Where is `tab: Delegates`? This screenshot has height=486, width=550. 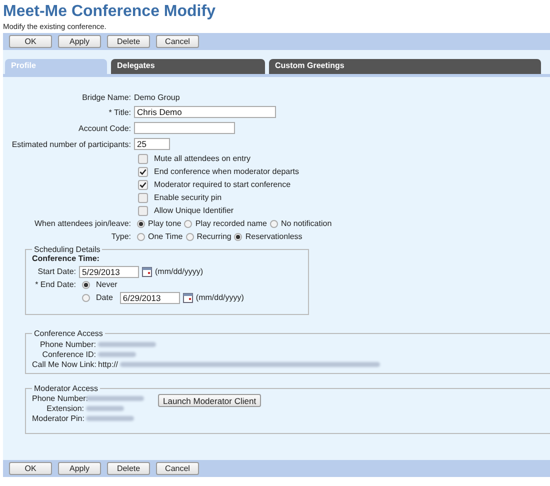
tab: Delegates is located at coordinates (188, 66).